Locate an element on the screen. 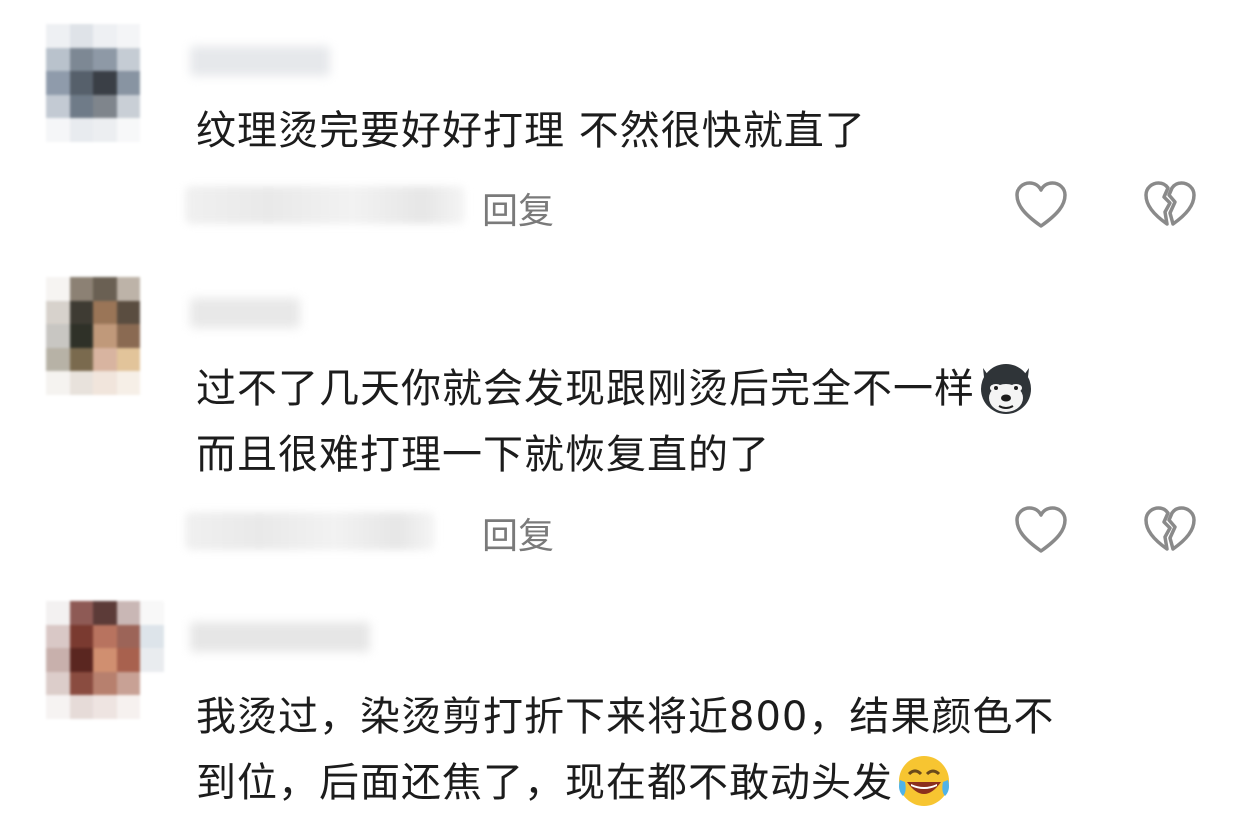  husky-face-emoji is located at coordinates (1006, 387).